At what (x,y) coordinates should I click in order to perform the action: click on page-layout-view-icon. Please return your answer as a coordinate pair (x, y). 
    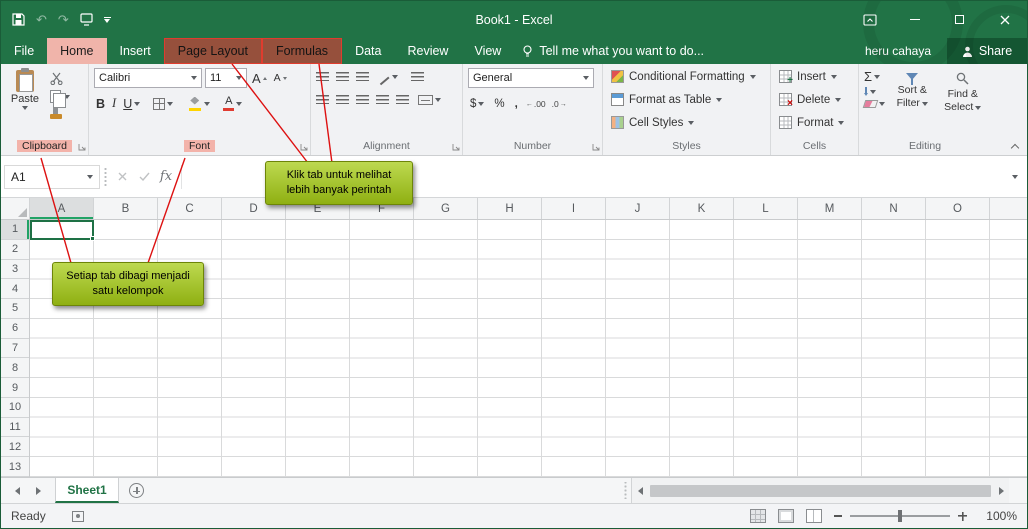
    Looking at the image, I should click on (786, 516).